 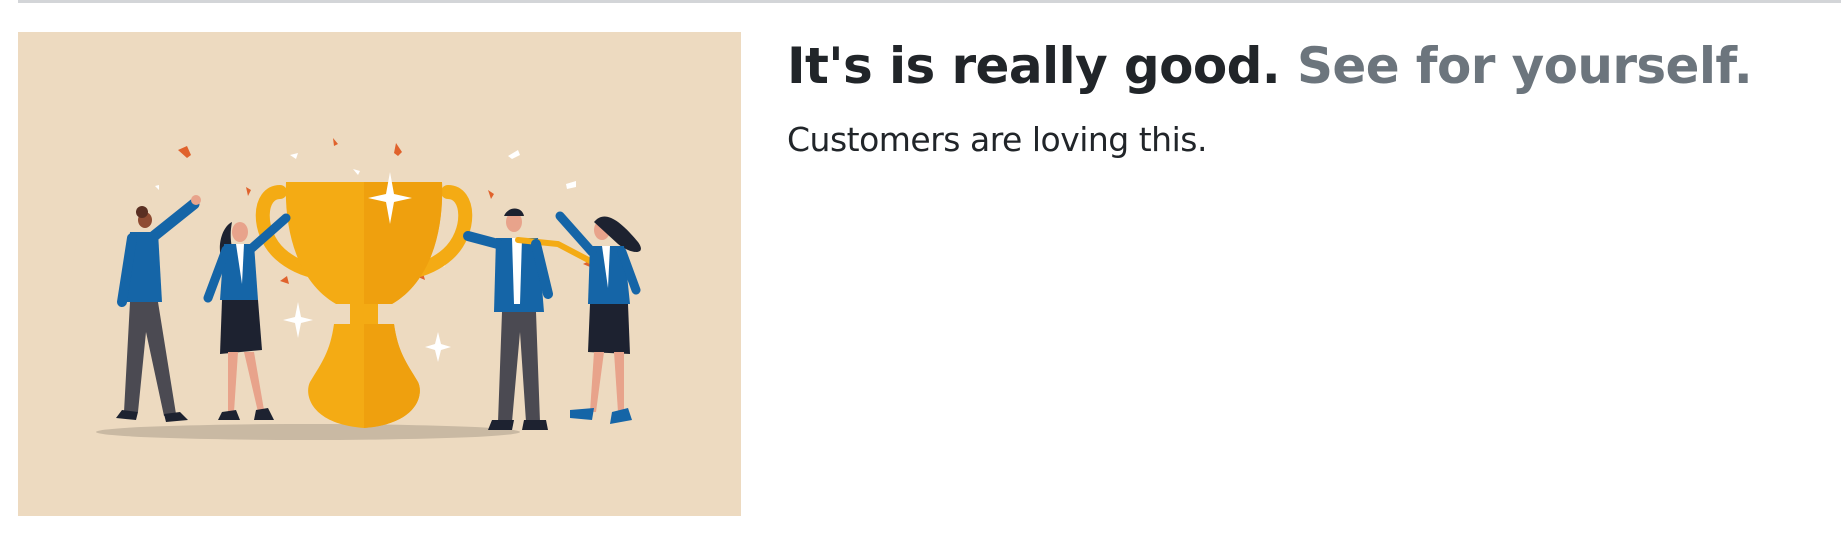 I want to click on featurette-divider, so click(x=929, y=1).